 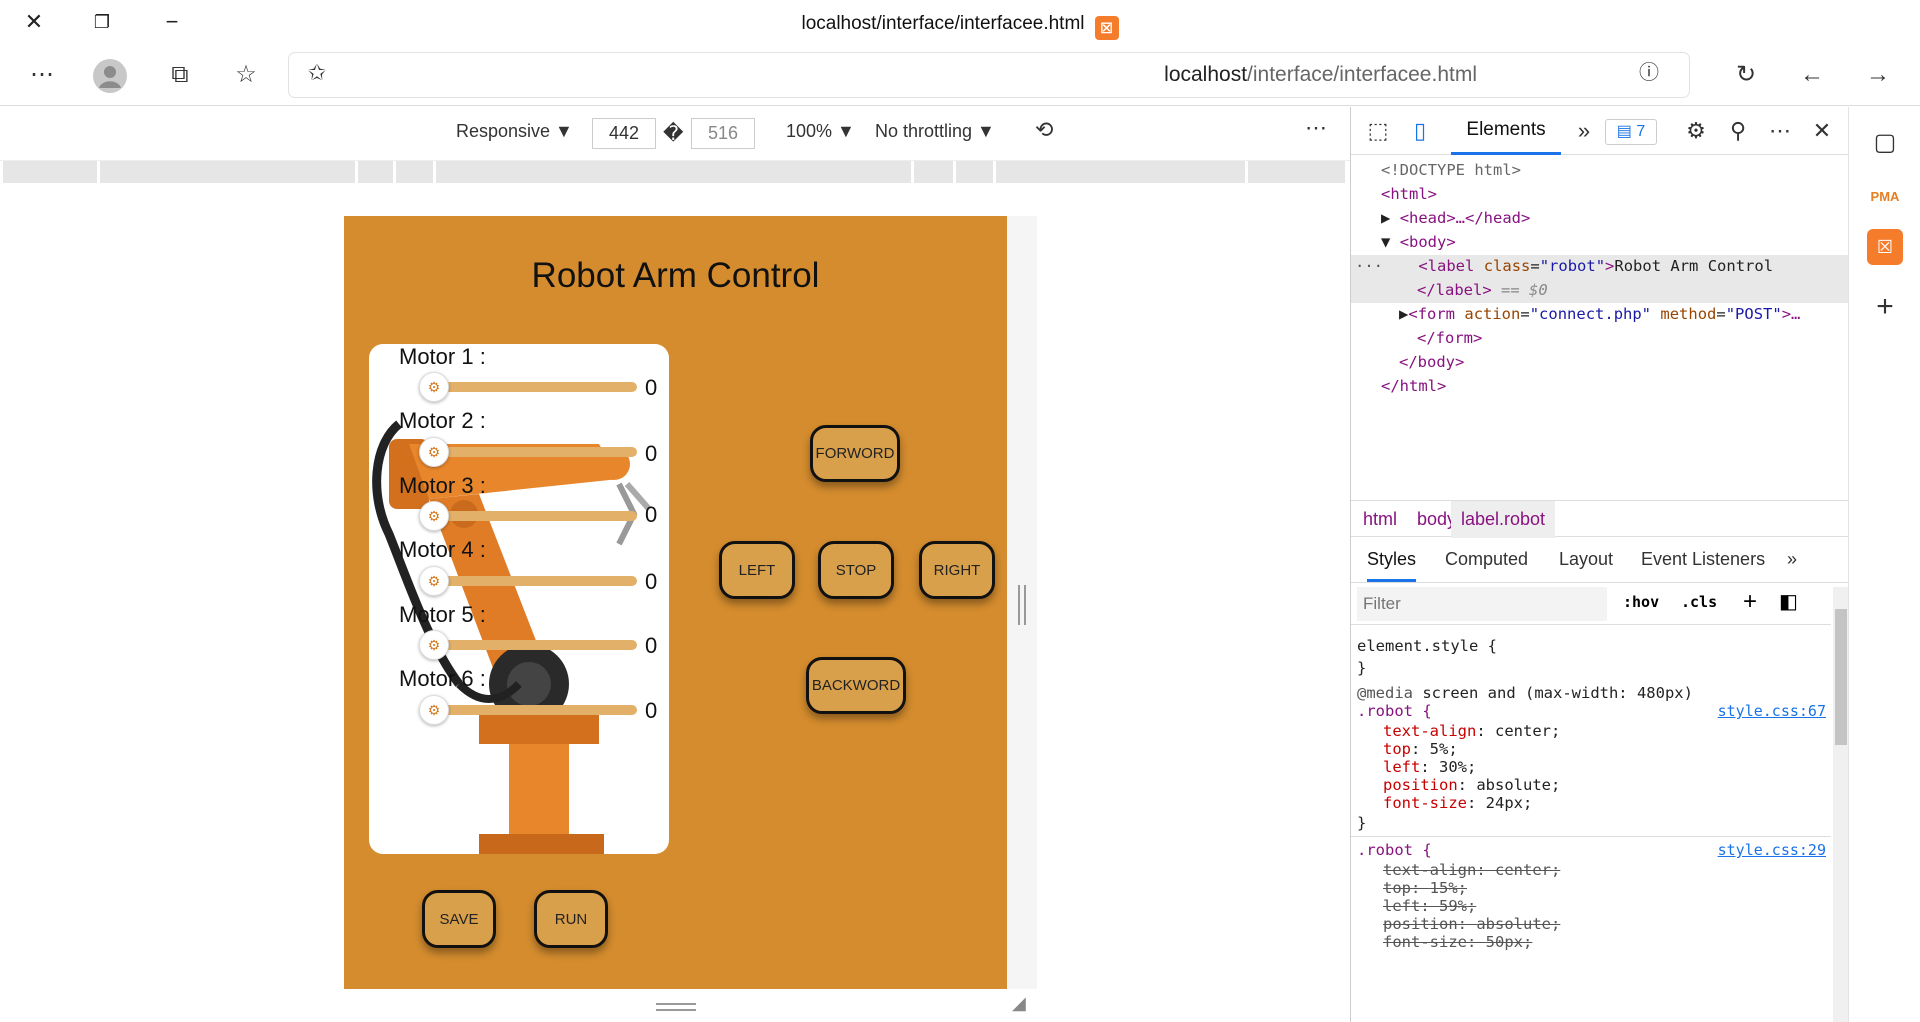 I want to click on dom-html-open: <html>, so click(x=1409, y=194).